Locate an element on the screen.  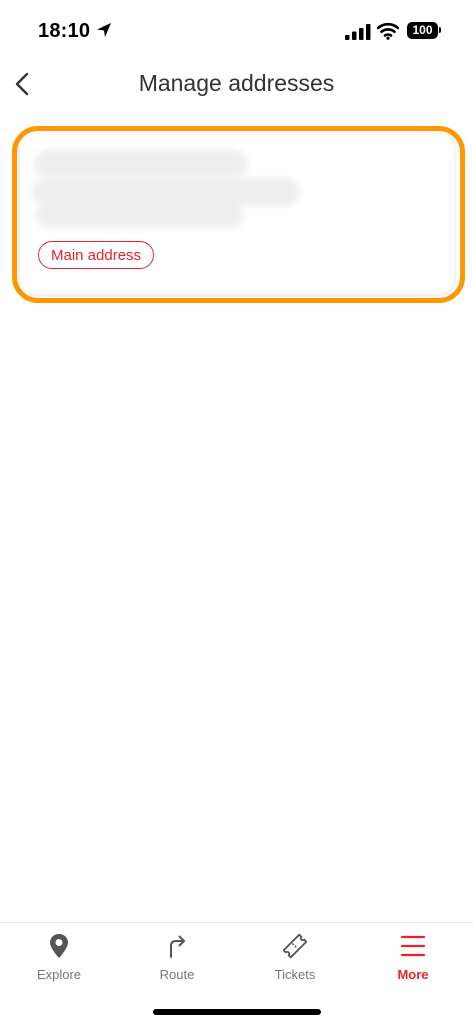
home-indicator is located at coordinates (237, 1012).